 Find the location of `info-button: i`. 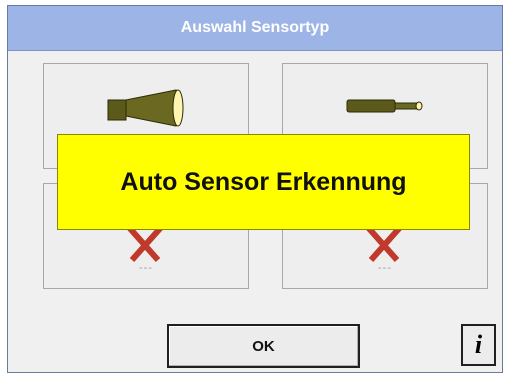

info-button: i is located at coordinates (478, 345).